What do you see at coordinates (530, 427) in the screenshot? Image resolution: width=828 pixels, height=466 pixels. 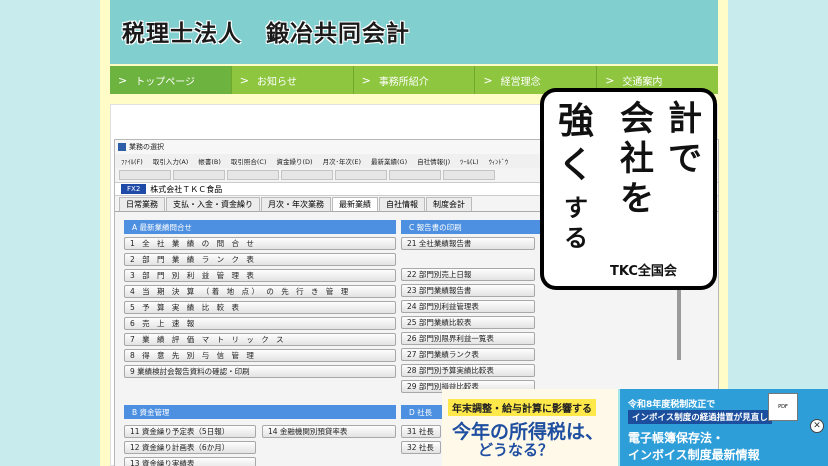 I see `banner-income-tax: 年末調整・給与計算に影響する 今年の所得税は、 どうなる？` at bounding box center [530, 427].